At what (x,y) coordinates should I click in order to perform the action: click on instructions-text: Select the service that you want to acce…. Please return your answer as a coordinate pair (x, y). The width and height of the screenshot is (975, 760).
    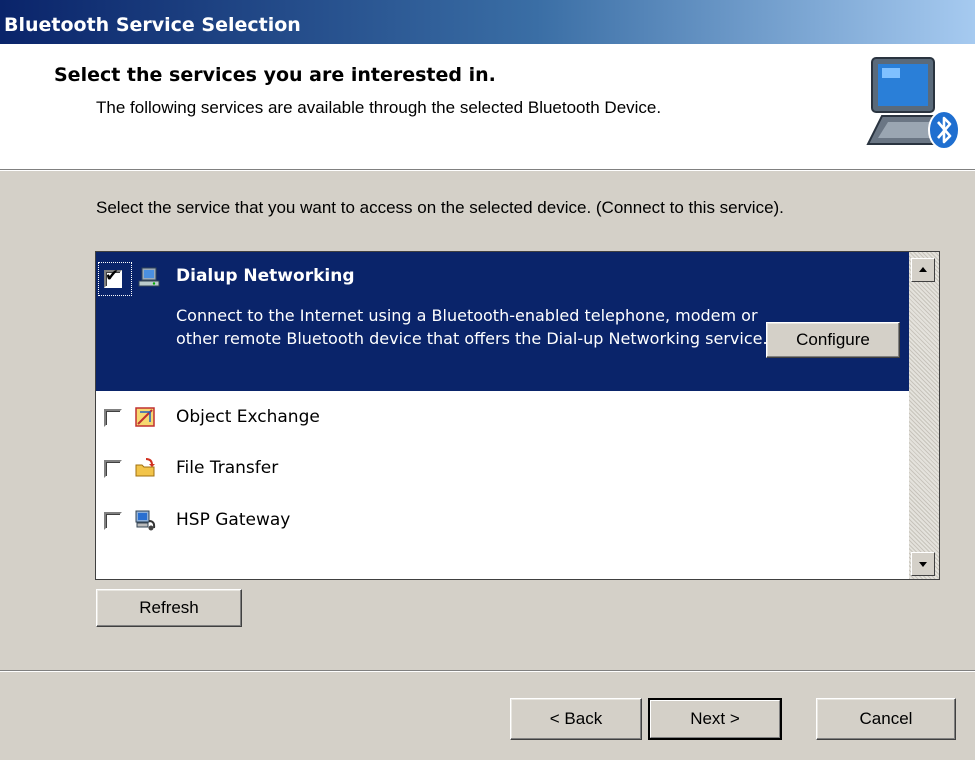
    Looking at the image, I should click on (440, 207).